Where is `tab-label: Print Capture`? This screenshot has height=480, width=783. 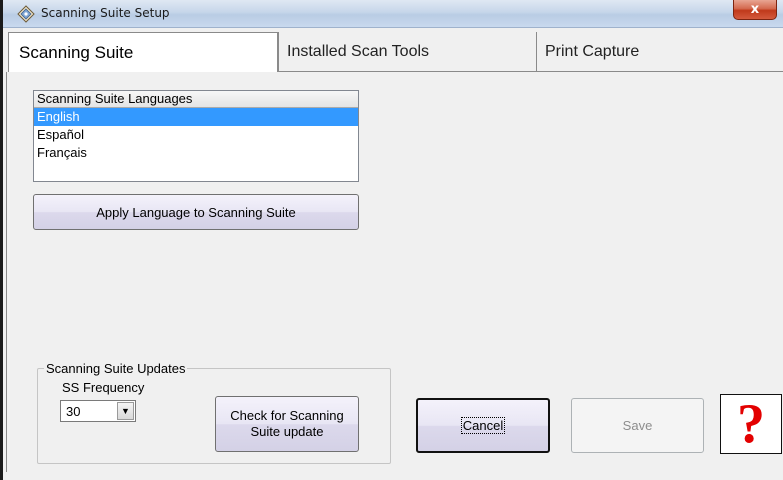
tab-label: Print Capture is located at coordinates (592, 51).